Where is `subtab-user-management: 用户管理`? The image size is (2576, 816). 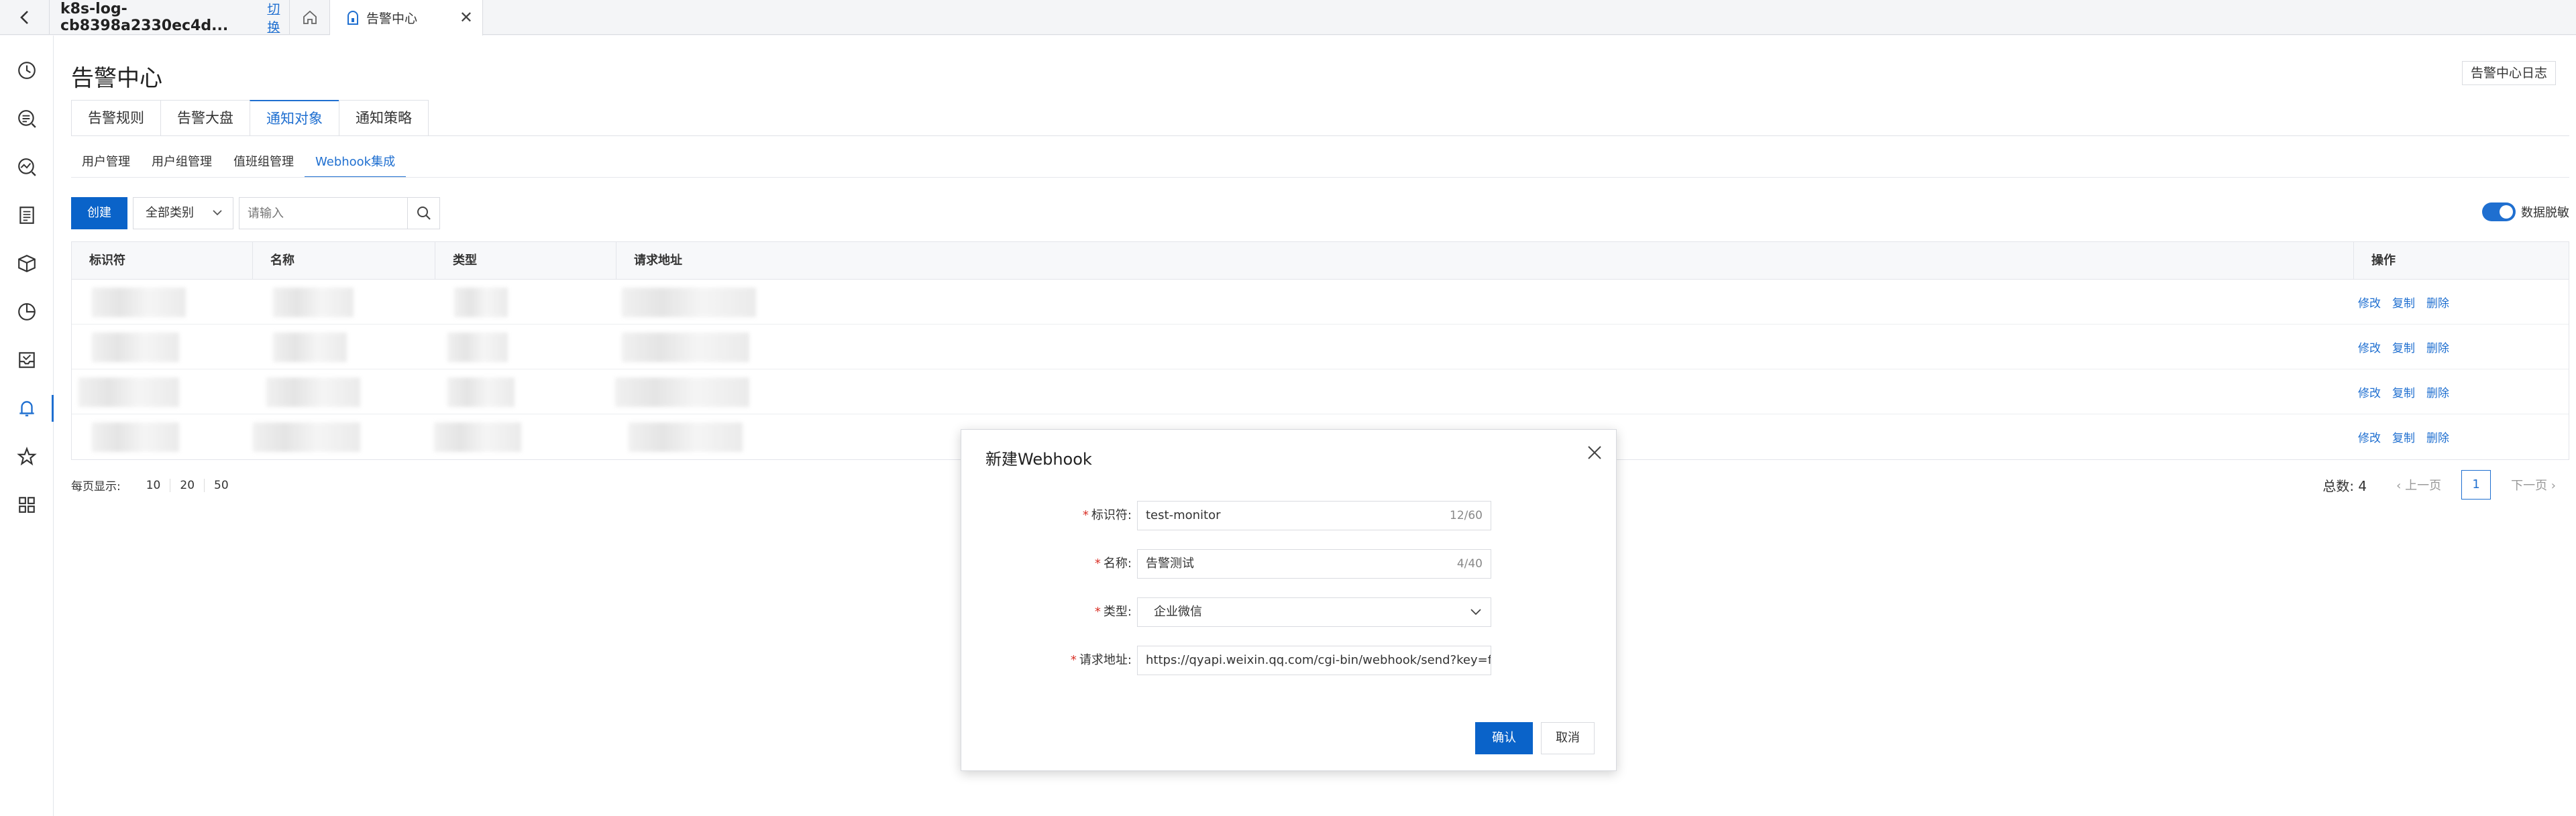 subtab-user-management: 用户管理 is located at coordinates (106, 163).